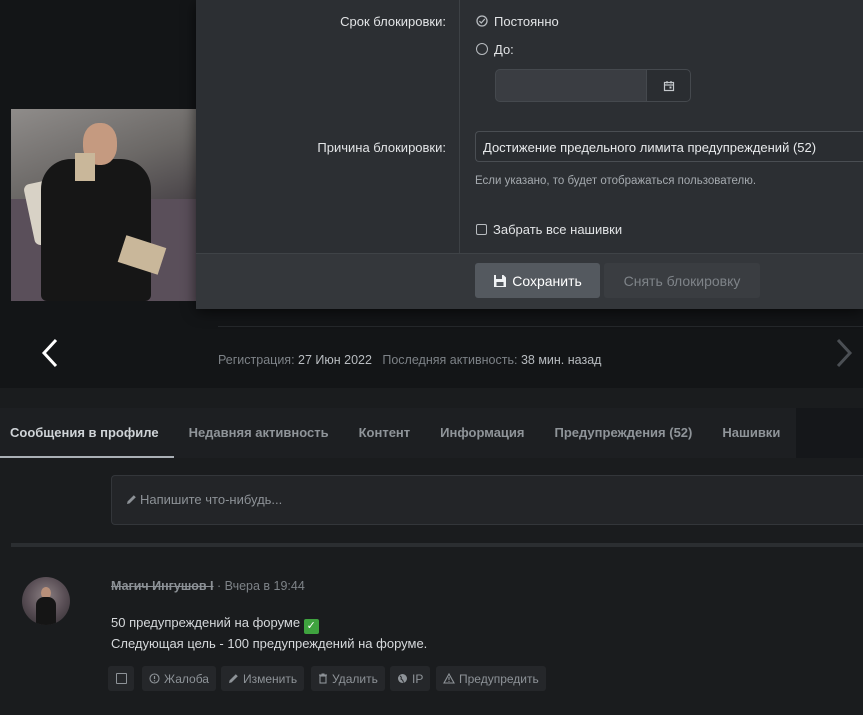 Image resolution: width=863 pixels, height=715 pixels. I want to click on activity-label: Последняя активность:, so click(450, 360).